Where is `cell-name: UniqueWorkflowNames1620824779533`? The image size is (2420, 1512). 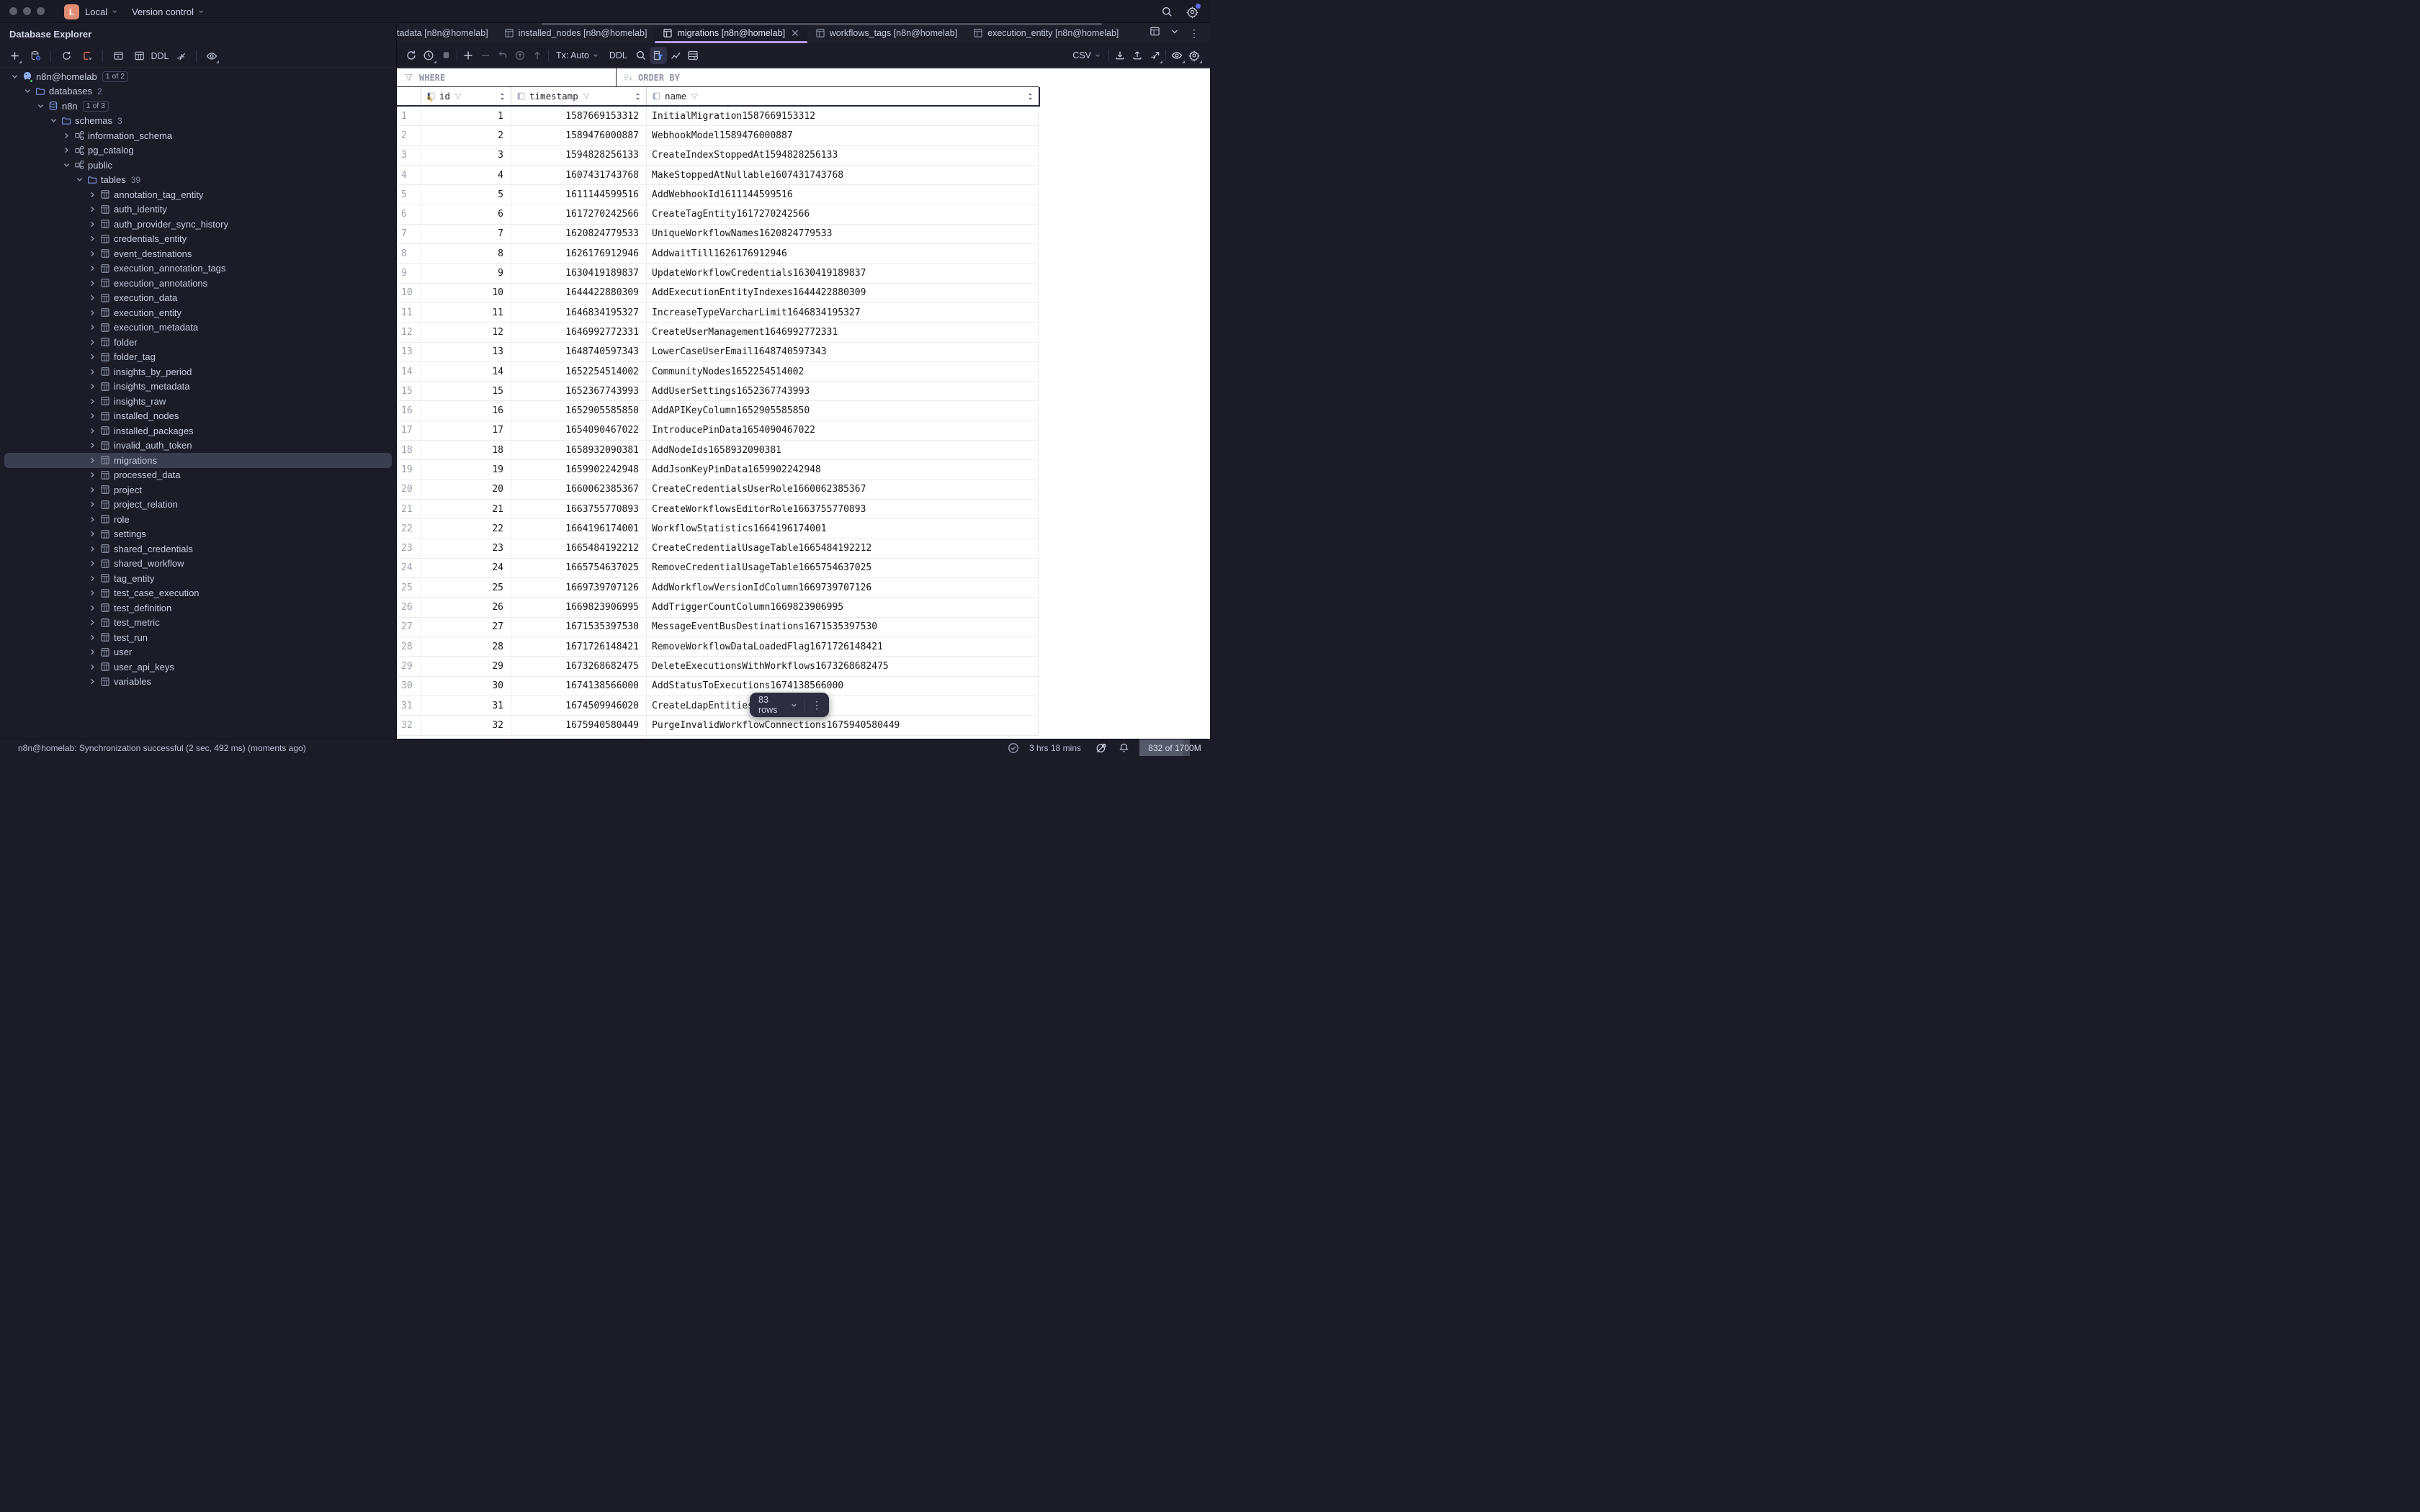 cell-name: UniqueWorkflowNames1620824779533 is located at coordinates (843, 234).